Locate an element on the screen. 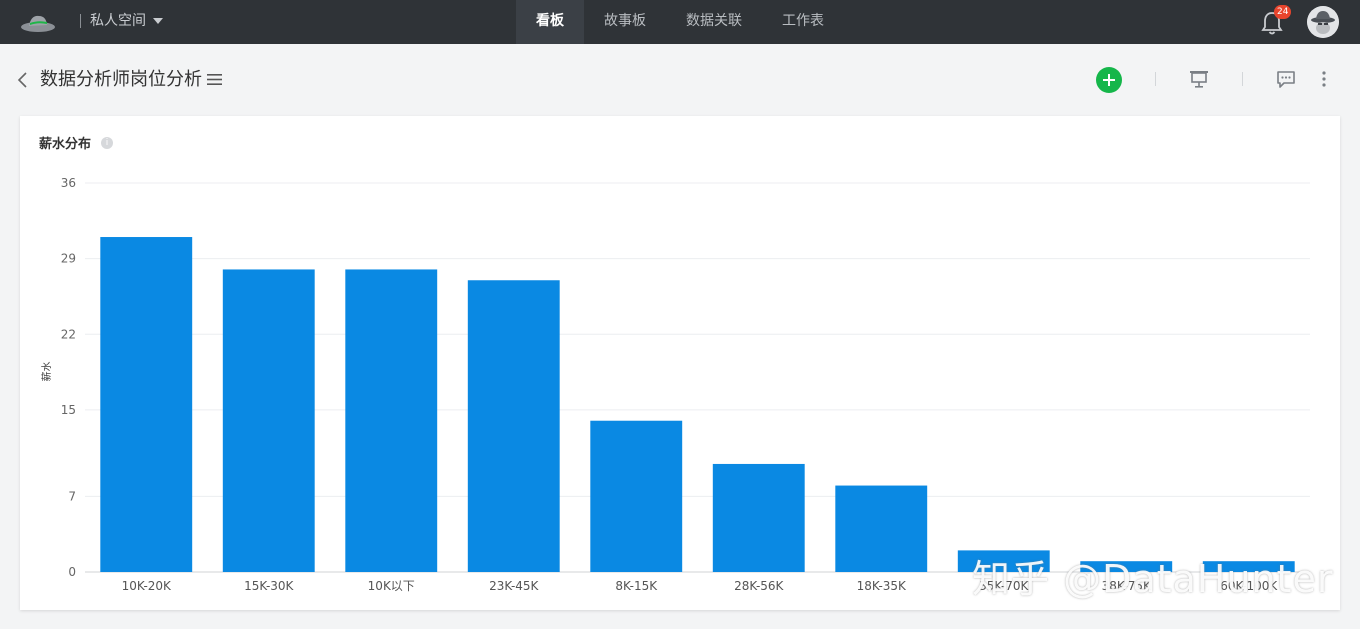  avatar is located at coordinates (1323, 22).